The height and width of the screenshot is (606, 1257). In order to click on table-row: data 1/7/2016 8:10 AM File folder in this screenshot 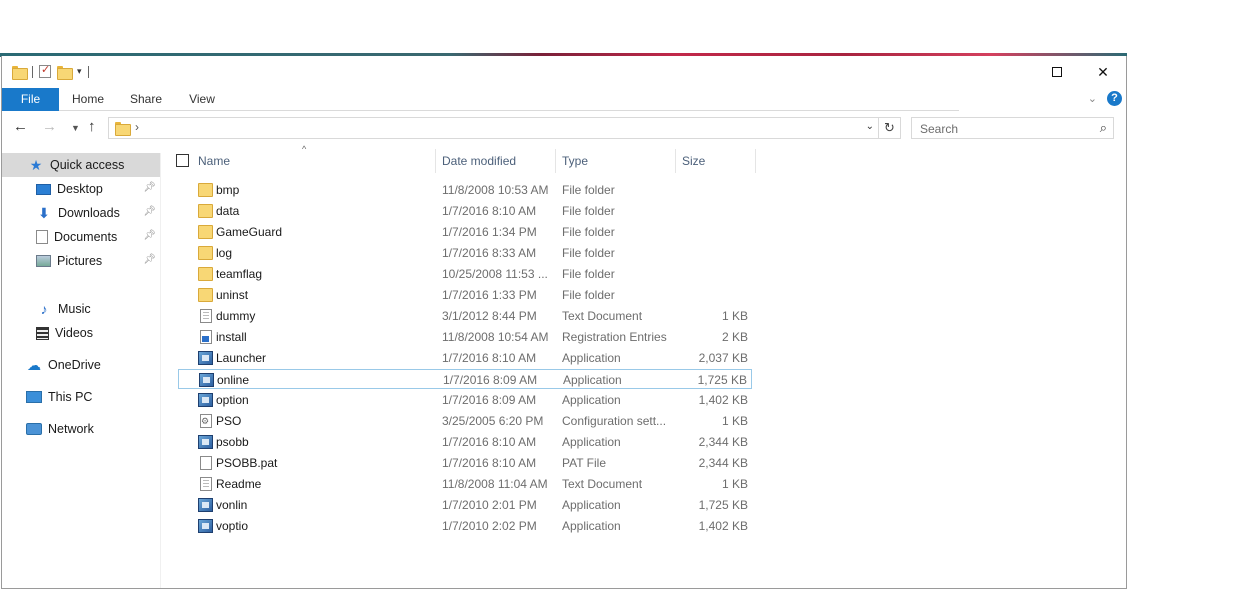, I will do `click(465, 211)`.